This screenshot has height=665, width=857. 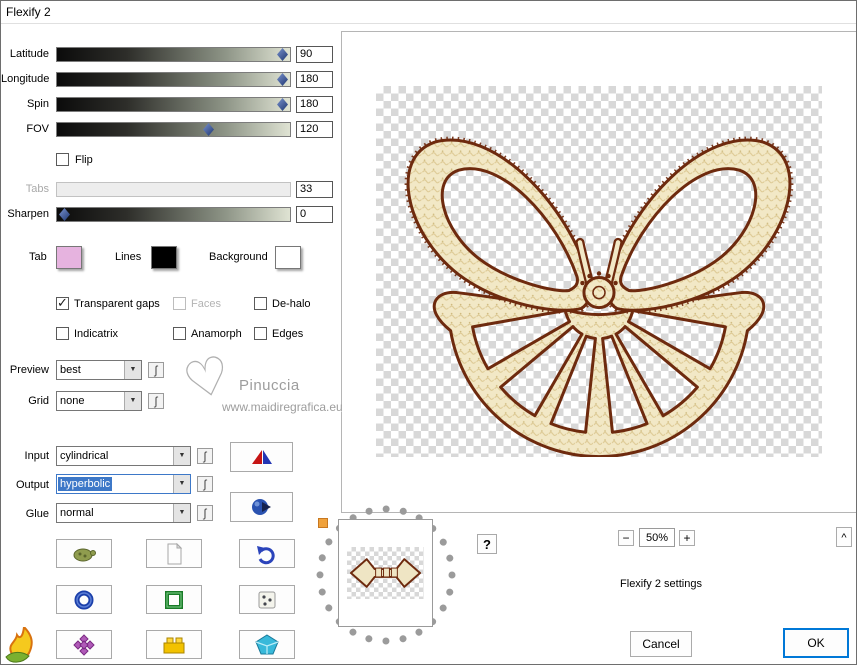 What do you see at coordinates (314, 129) in the screenshot?
I see `fov-value: 120` at bounding box center [314, 129].